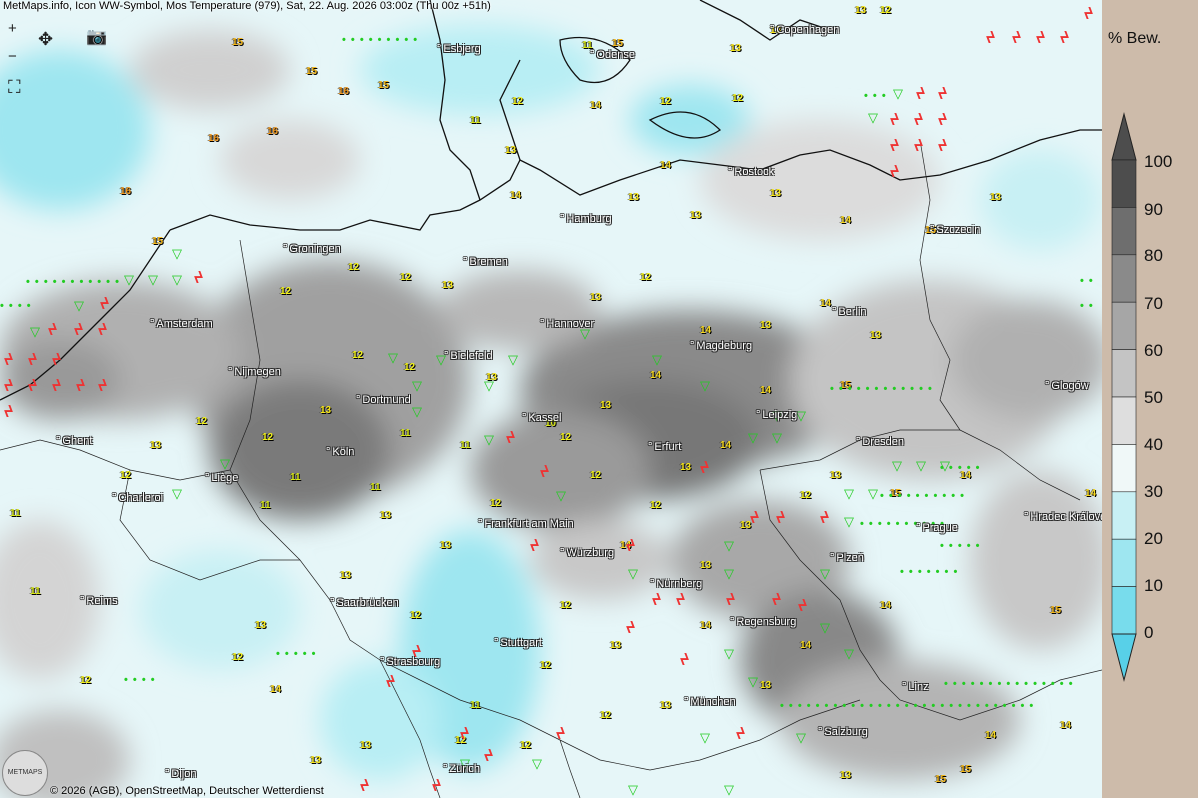 The image size is (1198, 798). What do you see at coordinates (181, 324) in the screenshot?
I see `city-label: Amsterdam` at bounding box center [181, 324].